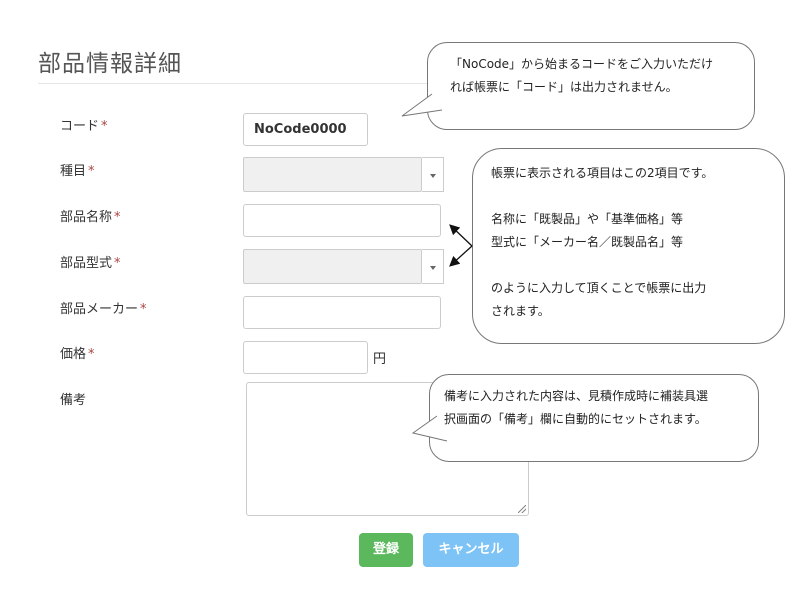 This screenshot has height=607, width=803. Describe the element at coordinates (99, 309) in the screenshot. I see `part-maker-label-text: 部品メーカー` at that location.